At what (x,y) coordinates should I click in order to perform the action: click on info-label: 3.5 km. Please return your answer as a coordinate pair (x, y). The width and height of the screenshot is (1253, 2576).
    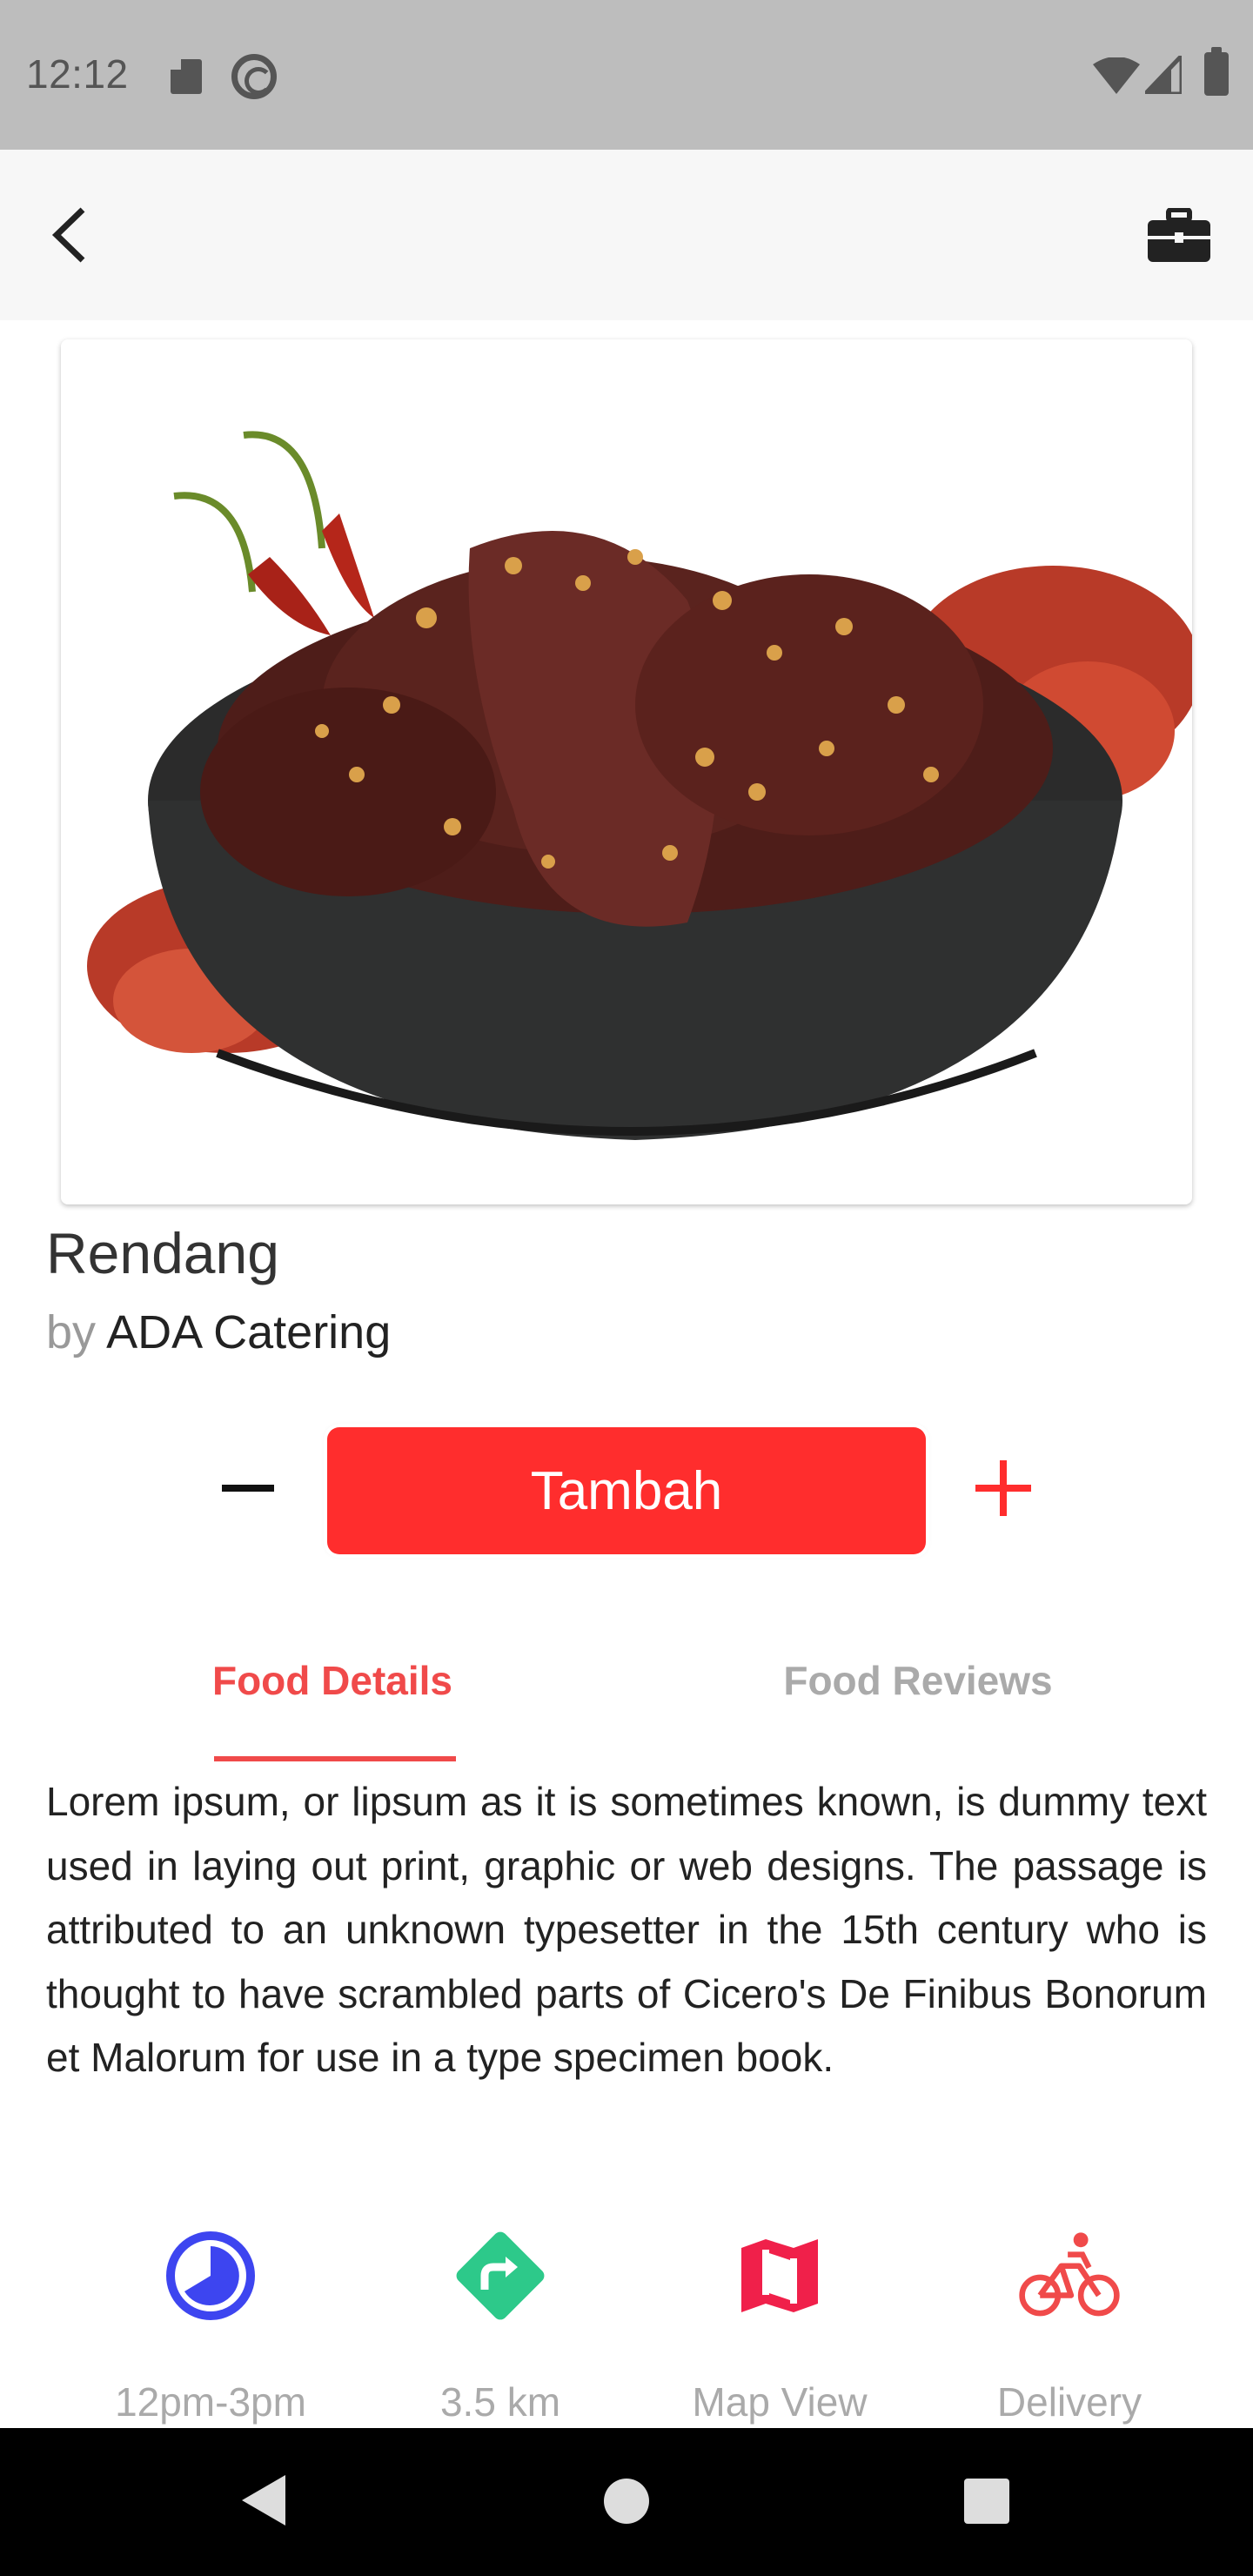
    Looking at the image, I should click on (500, 2402).